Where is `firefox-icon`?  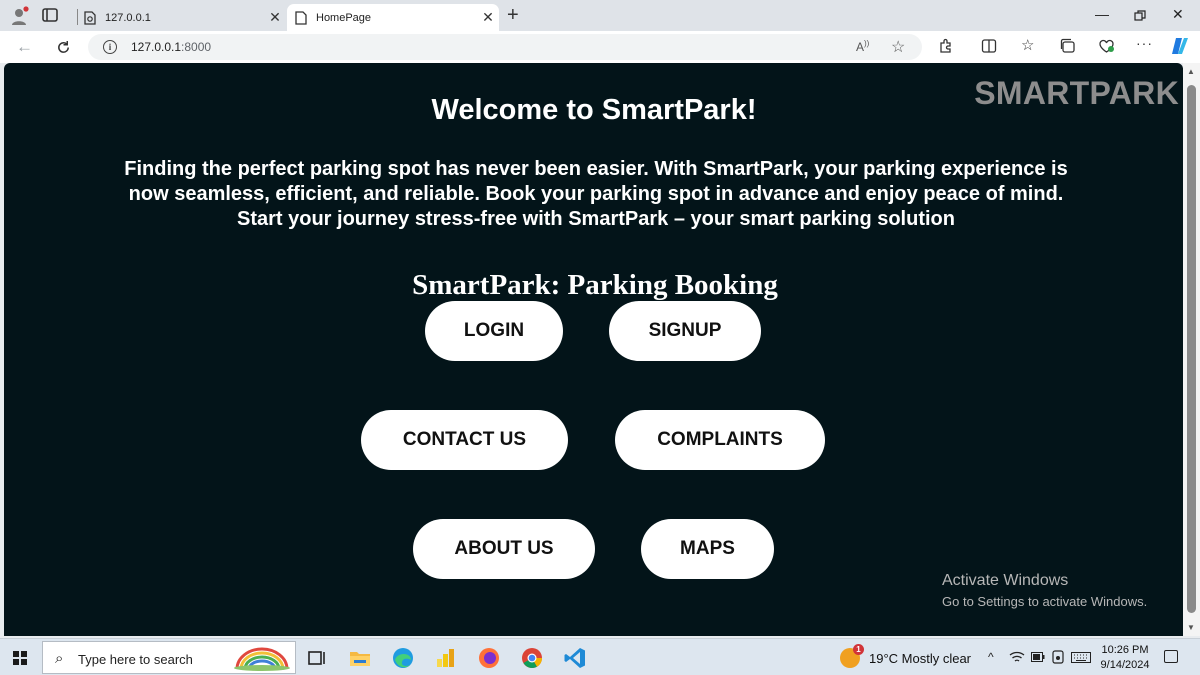
firefox-icon is located at coordinates (489, 658).